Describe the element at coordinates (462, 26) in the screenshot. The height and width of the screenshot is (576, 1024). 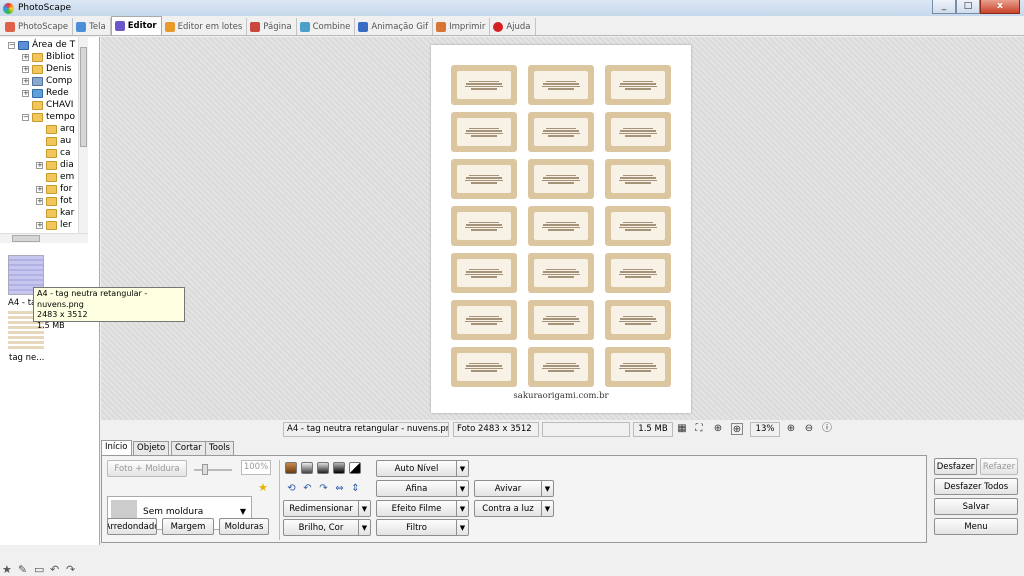
I see `tab-print: Imprimir` at that location.